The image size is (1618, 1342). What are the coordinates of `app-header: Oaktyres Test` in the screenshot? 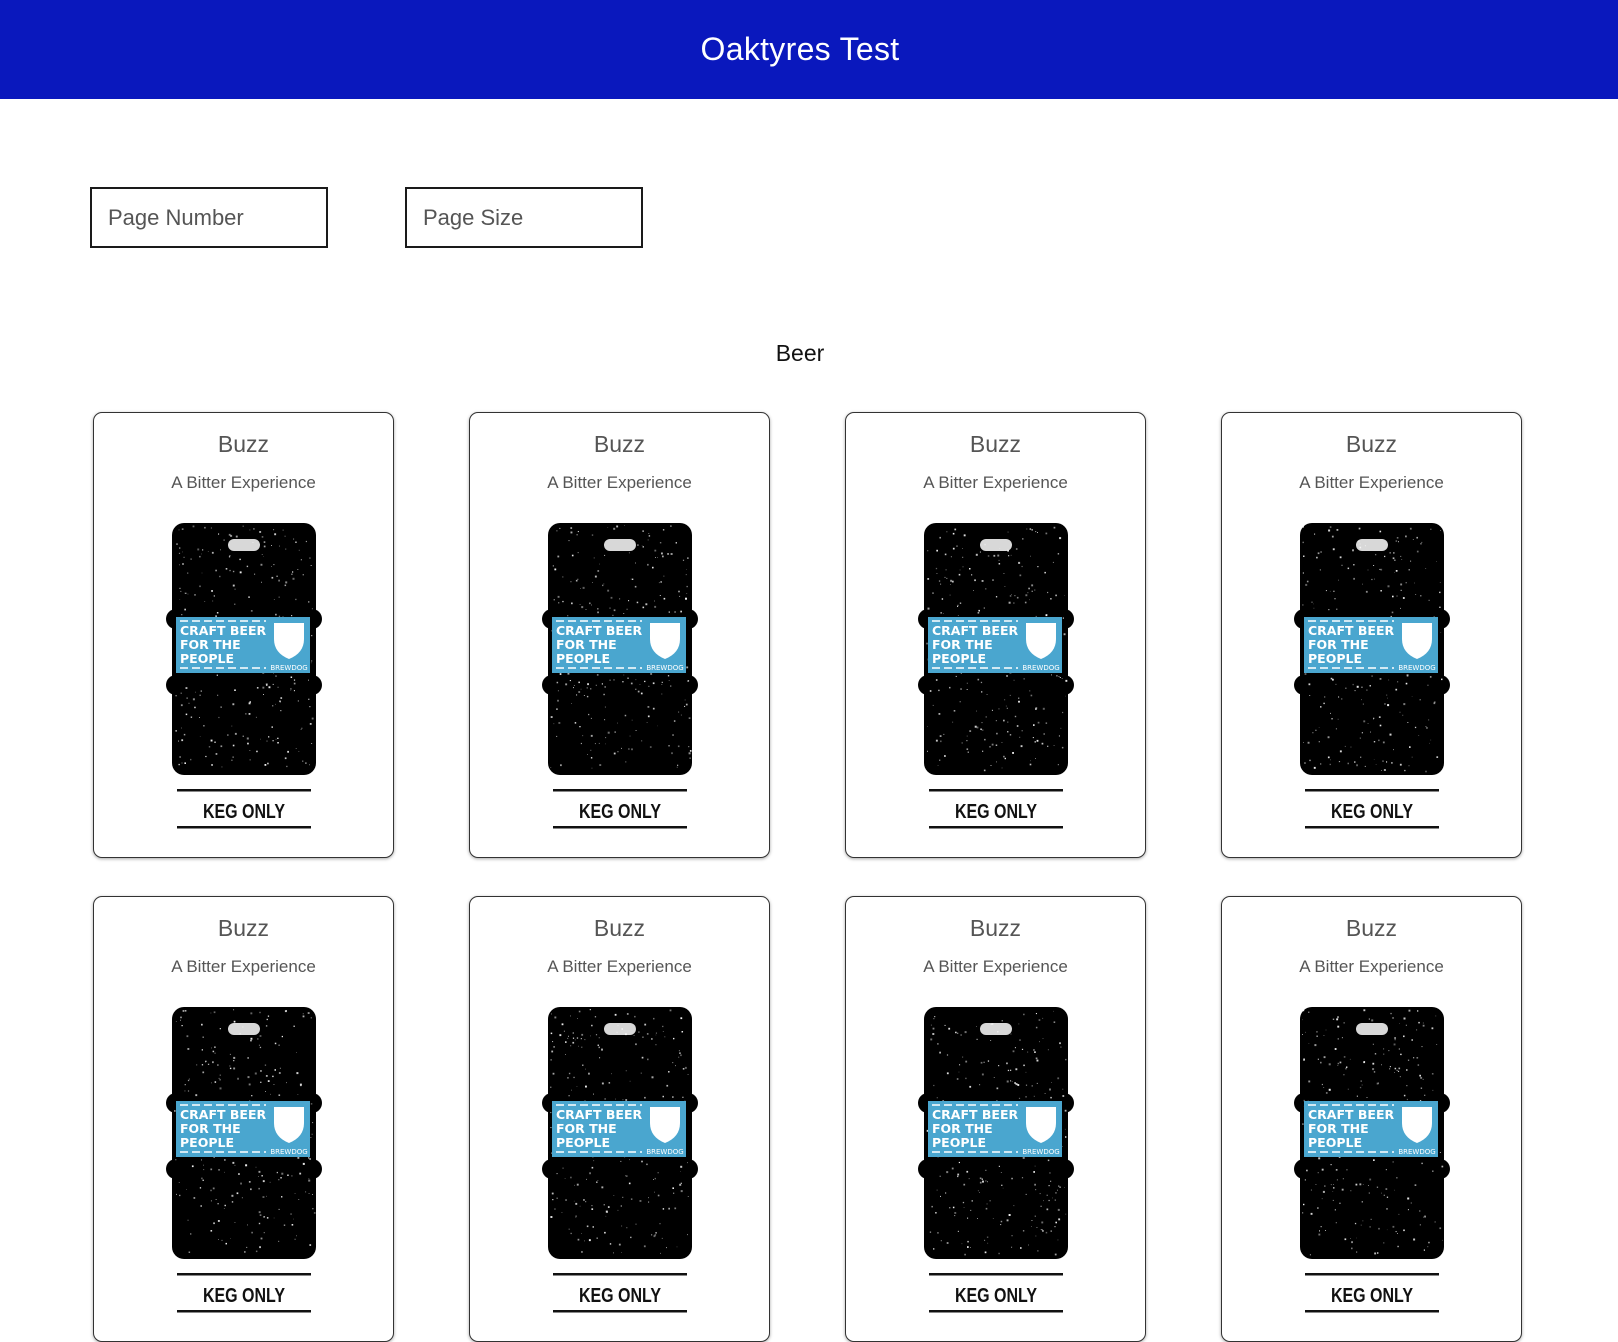 It's located at (809, 49).